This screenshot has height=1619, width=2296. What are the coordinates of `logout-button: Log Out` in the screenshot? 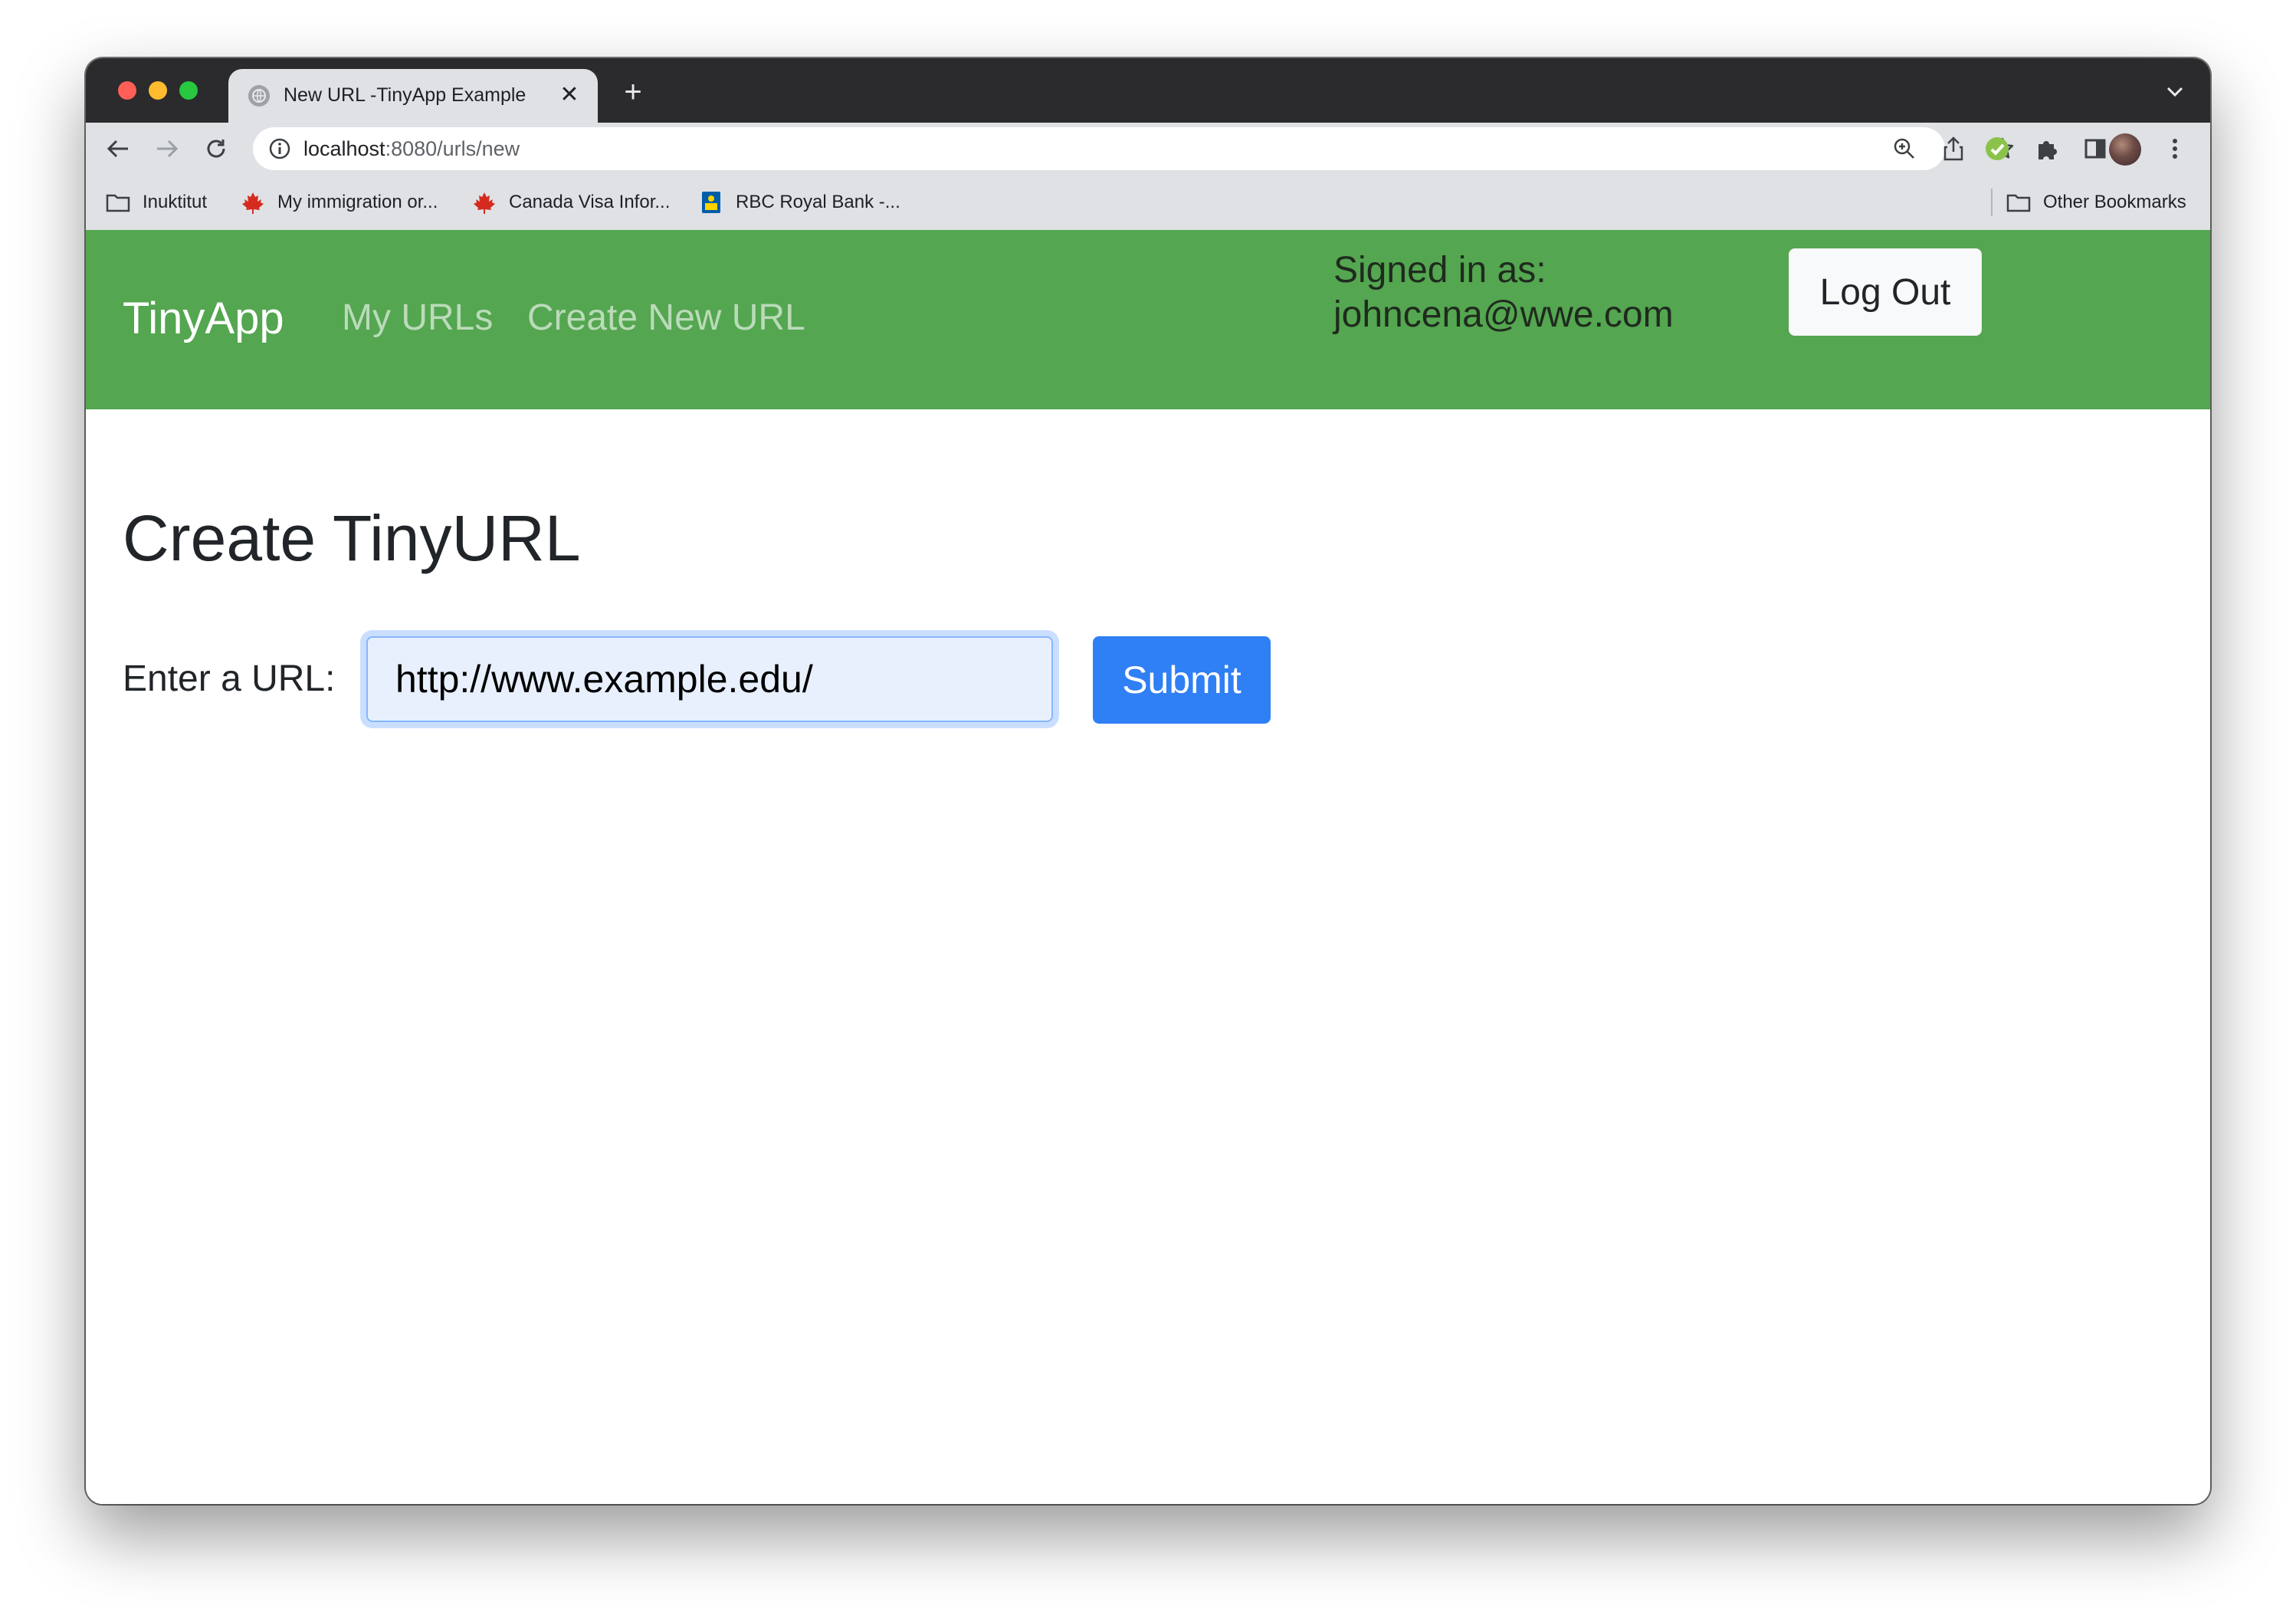 It's located at (1885, 292).